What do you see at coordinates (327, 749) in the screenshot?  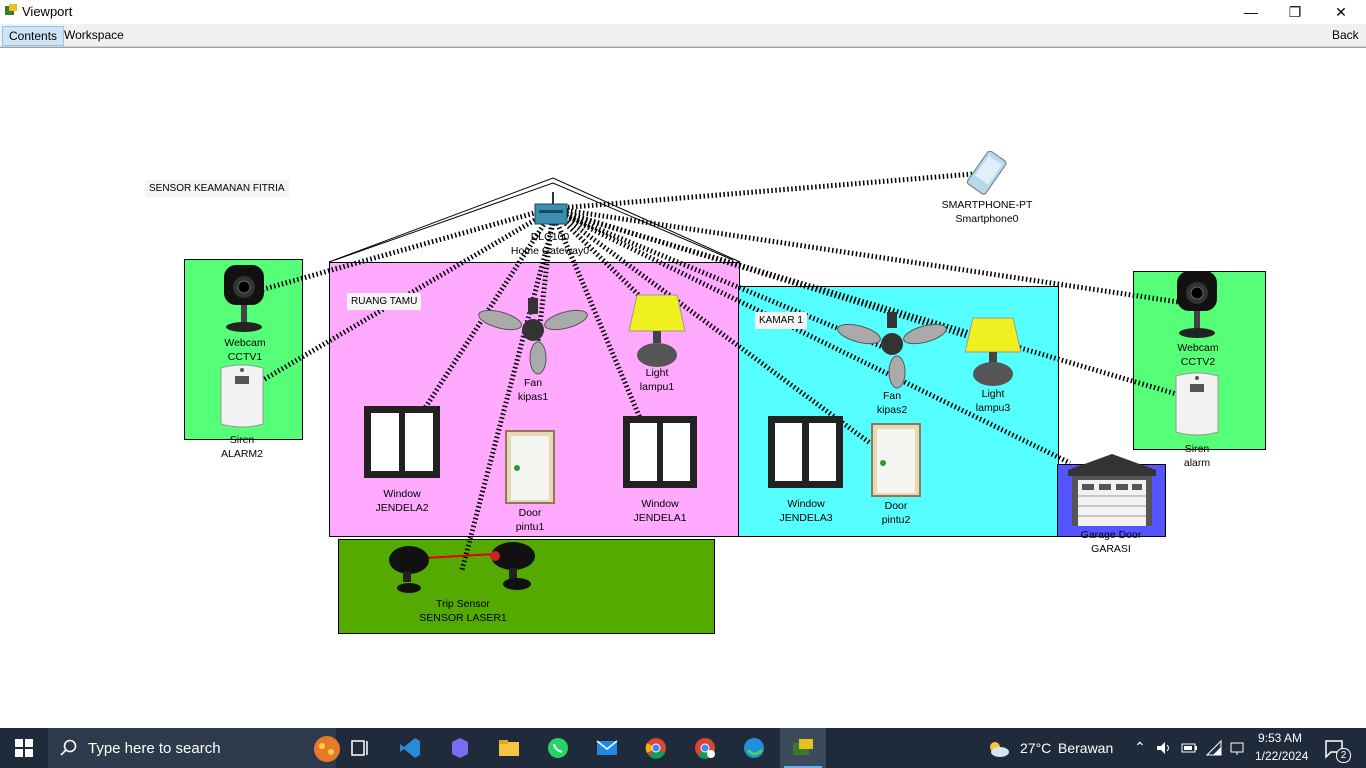 I see `search-highlight-icon` at bounding box center [327, 749].